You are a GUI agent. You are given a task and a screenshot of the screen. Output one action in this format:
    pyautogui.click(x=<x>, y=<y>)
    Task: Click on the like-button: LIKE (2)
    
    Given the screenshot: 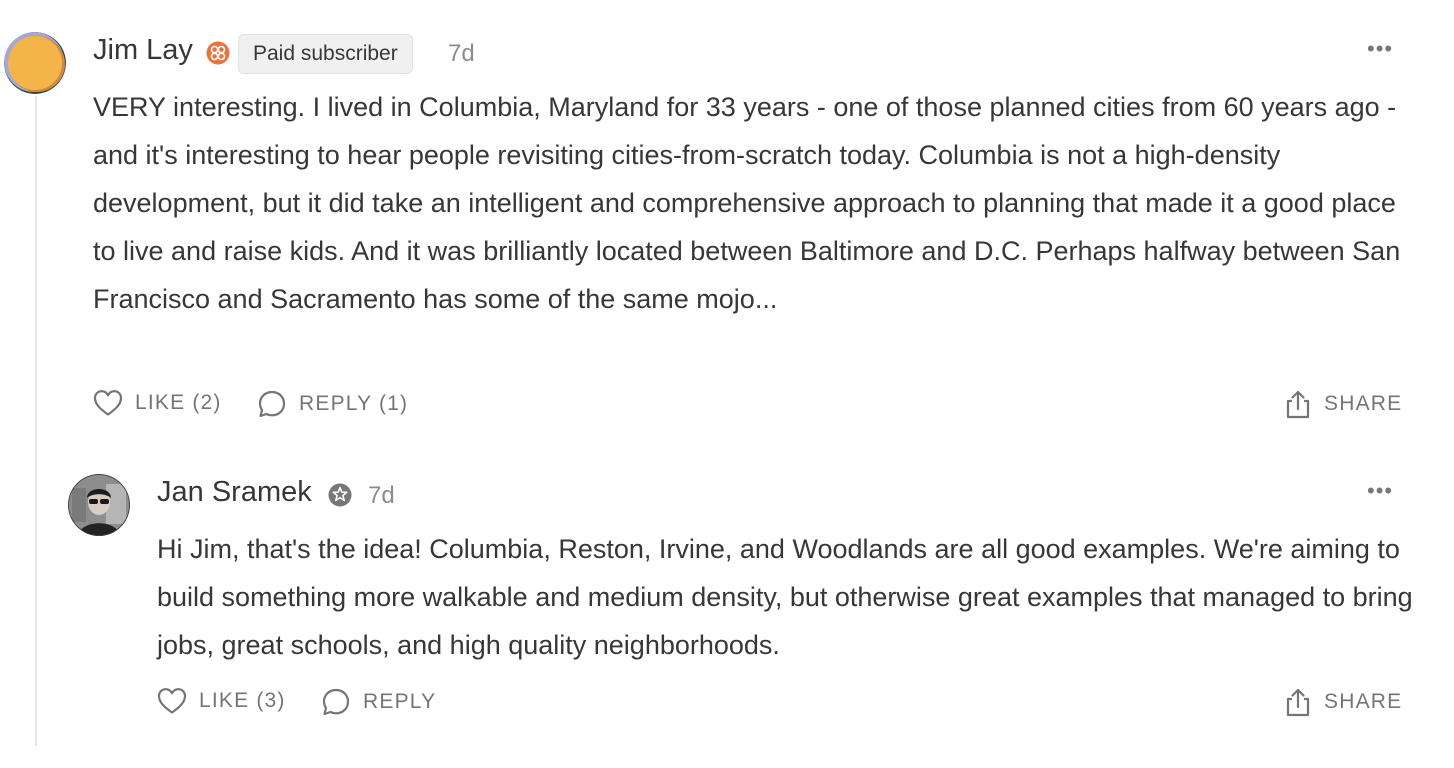 What is the action you would take?
    pyautogui.click(x=157, y=403)
    